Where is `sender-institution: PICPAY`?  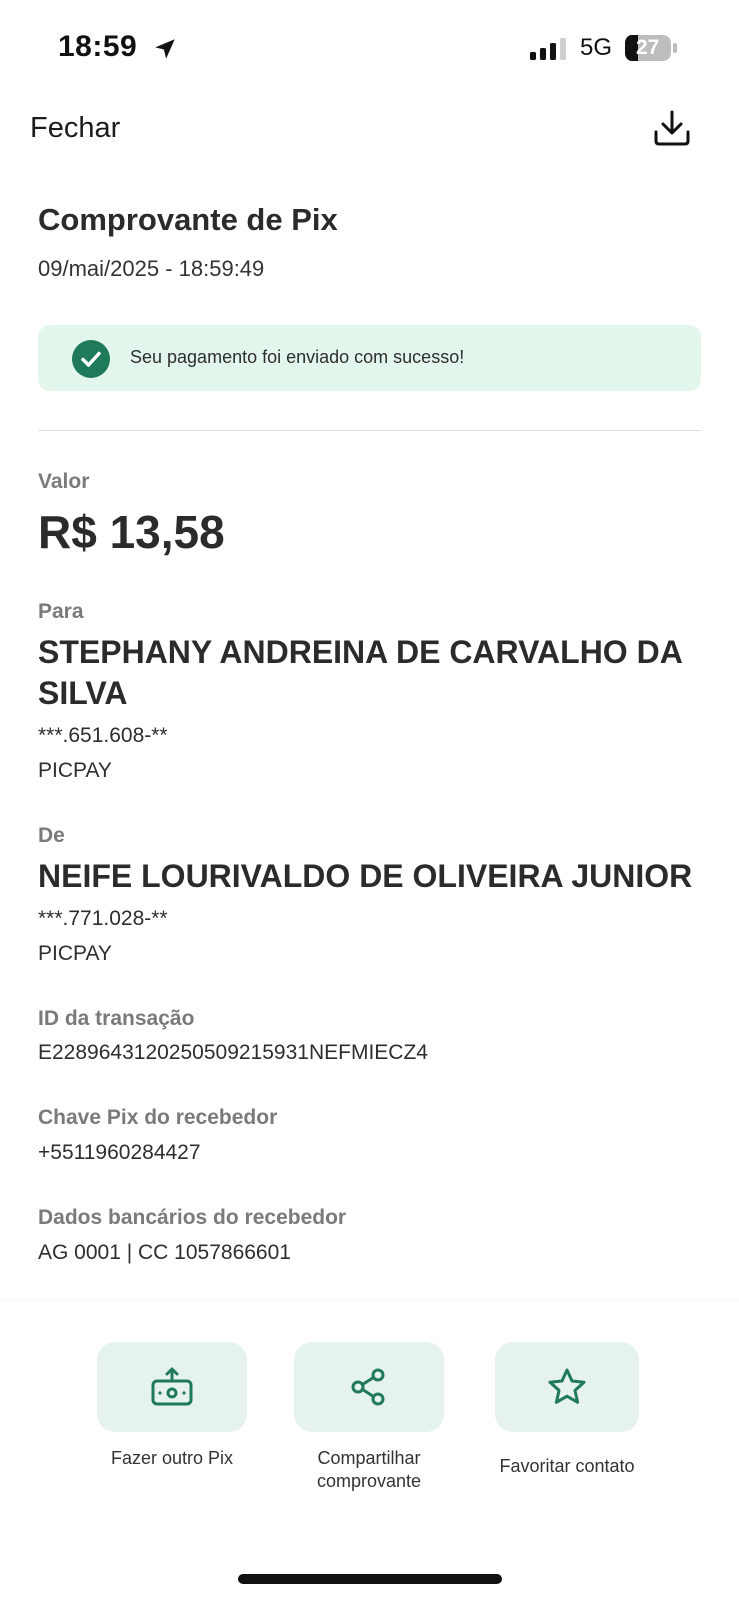
sender-institution: PICPAY is located at coordinates (75, 953).